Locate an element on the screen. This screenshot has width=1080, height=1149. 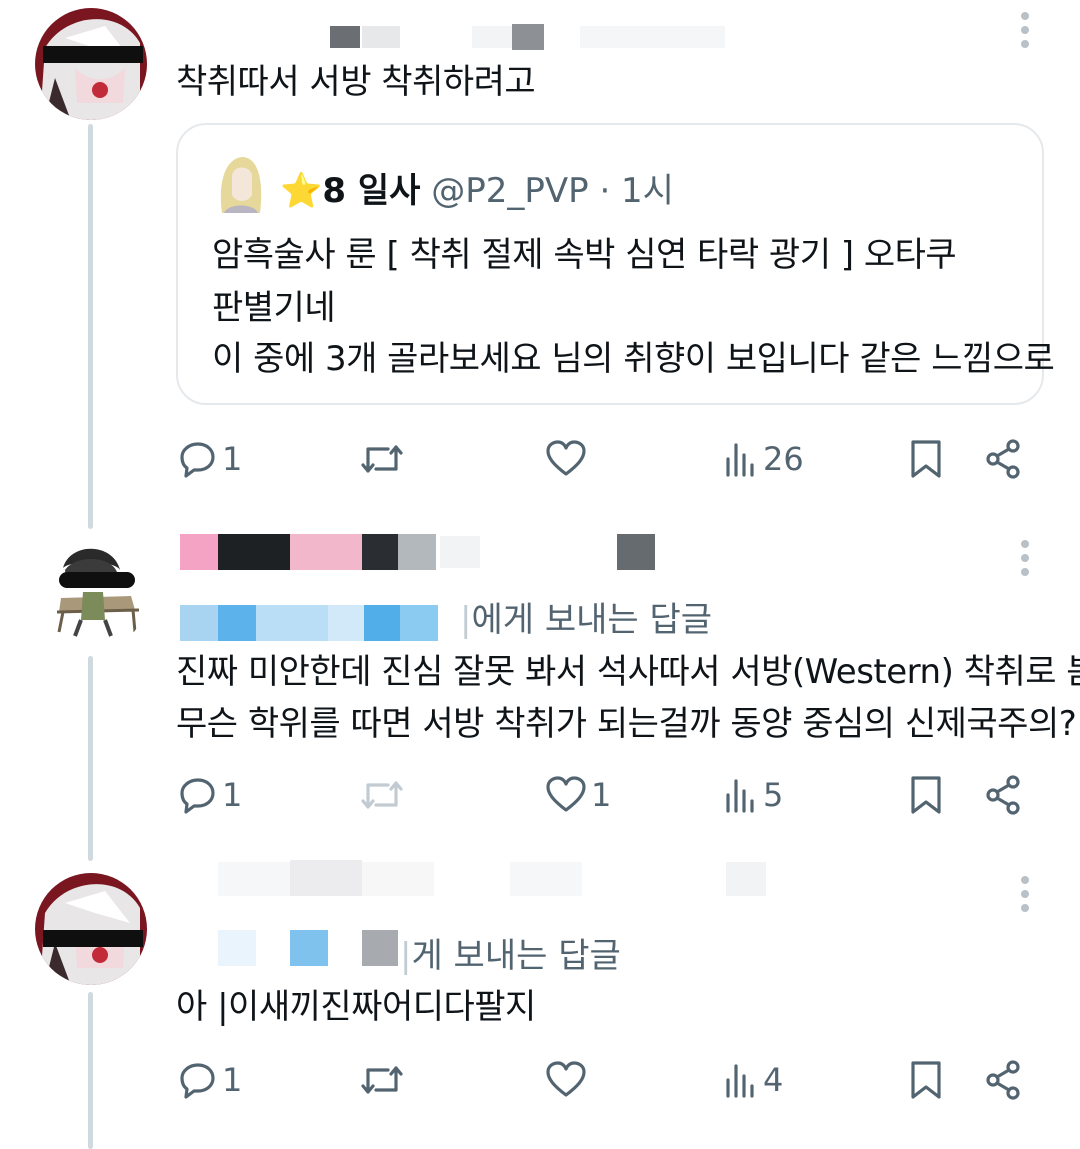
quoted-handle: @P2_PVP is located at coordinates (509, 191).